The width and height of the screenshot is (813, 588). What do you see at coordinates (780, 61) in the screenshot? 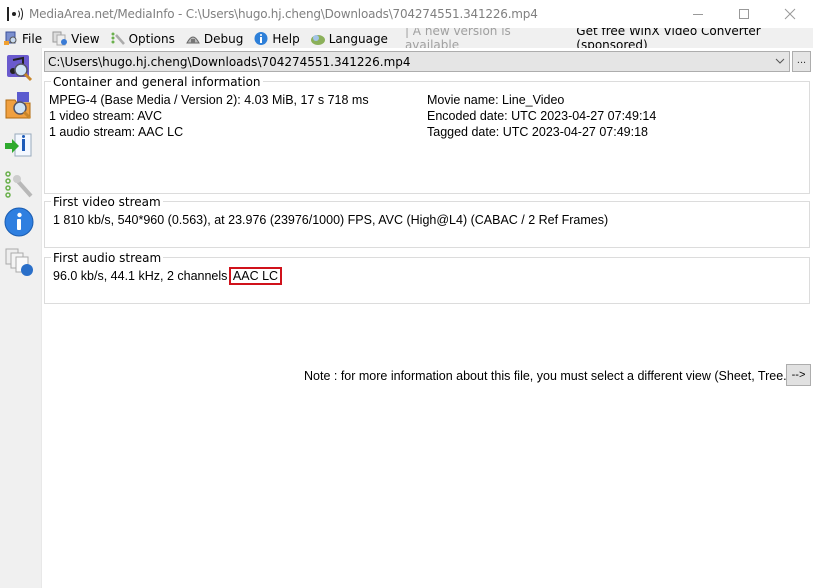
I see `chevron-down-icon` at bounding box center [780, 61].